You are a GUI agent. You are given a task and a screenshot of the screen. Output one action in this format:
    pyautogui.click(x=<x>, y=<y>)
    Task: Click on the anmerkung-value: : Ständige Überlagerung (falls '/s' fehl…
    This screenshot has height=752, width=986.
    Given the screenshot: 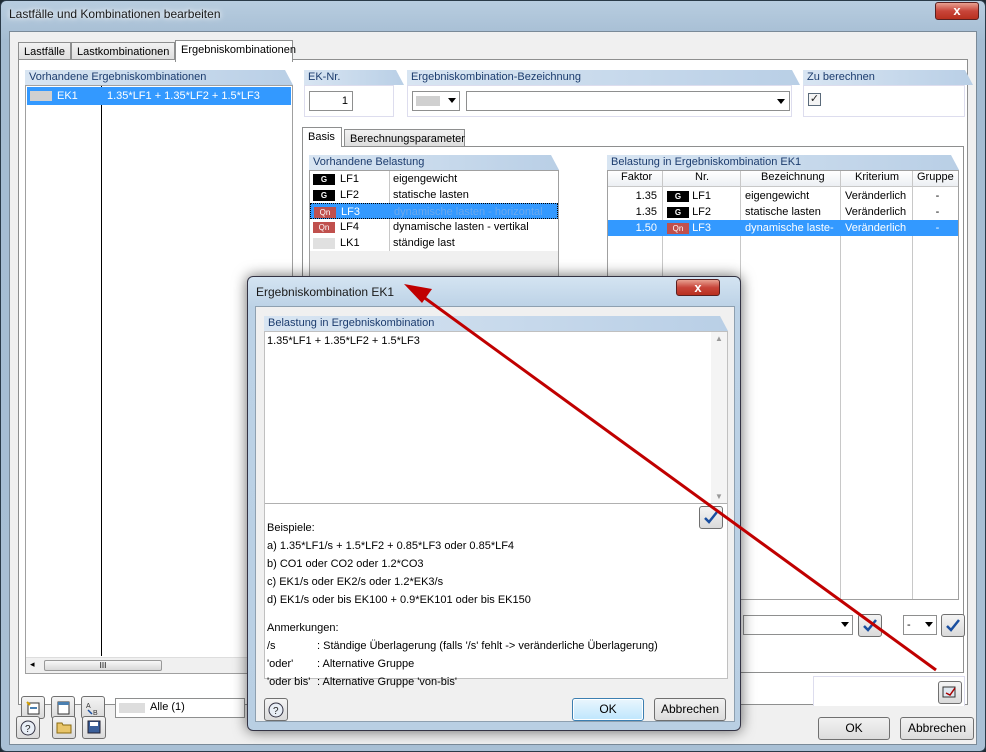 What is the action you would take?
    pyautogui.click(x=487, y=646)
    